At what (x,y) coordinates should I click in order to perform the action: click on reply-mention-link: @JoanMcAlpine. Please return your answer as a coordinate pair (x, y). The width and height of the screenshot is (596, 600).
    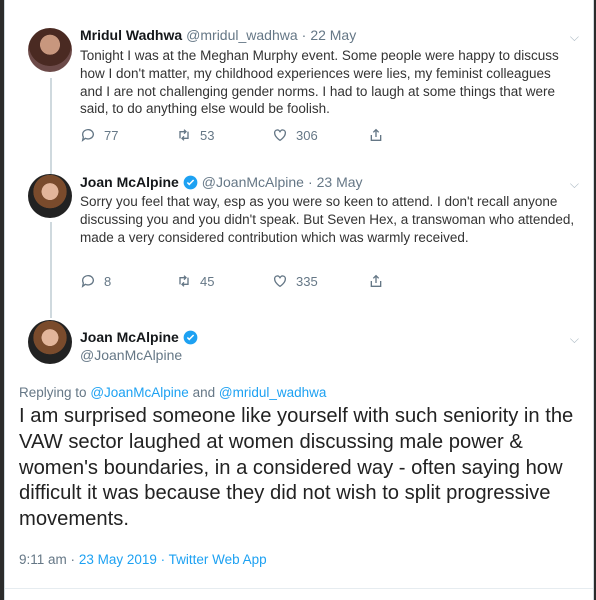
    Looking at the image, I should click on (139, 392).